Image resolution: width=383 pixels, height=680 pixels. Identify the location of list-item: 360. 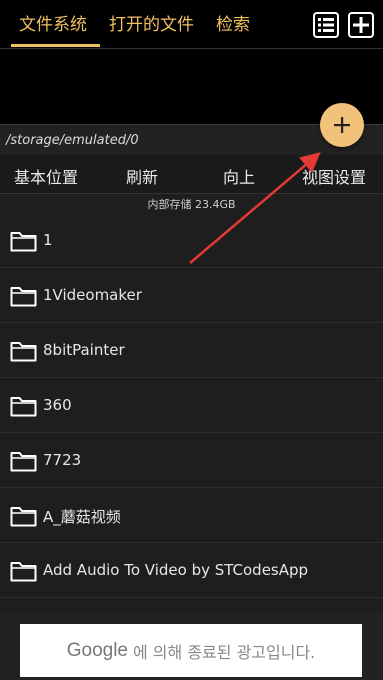
(191, 405).